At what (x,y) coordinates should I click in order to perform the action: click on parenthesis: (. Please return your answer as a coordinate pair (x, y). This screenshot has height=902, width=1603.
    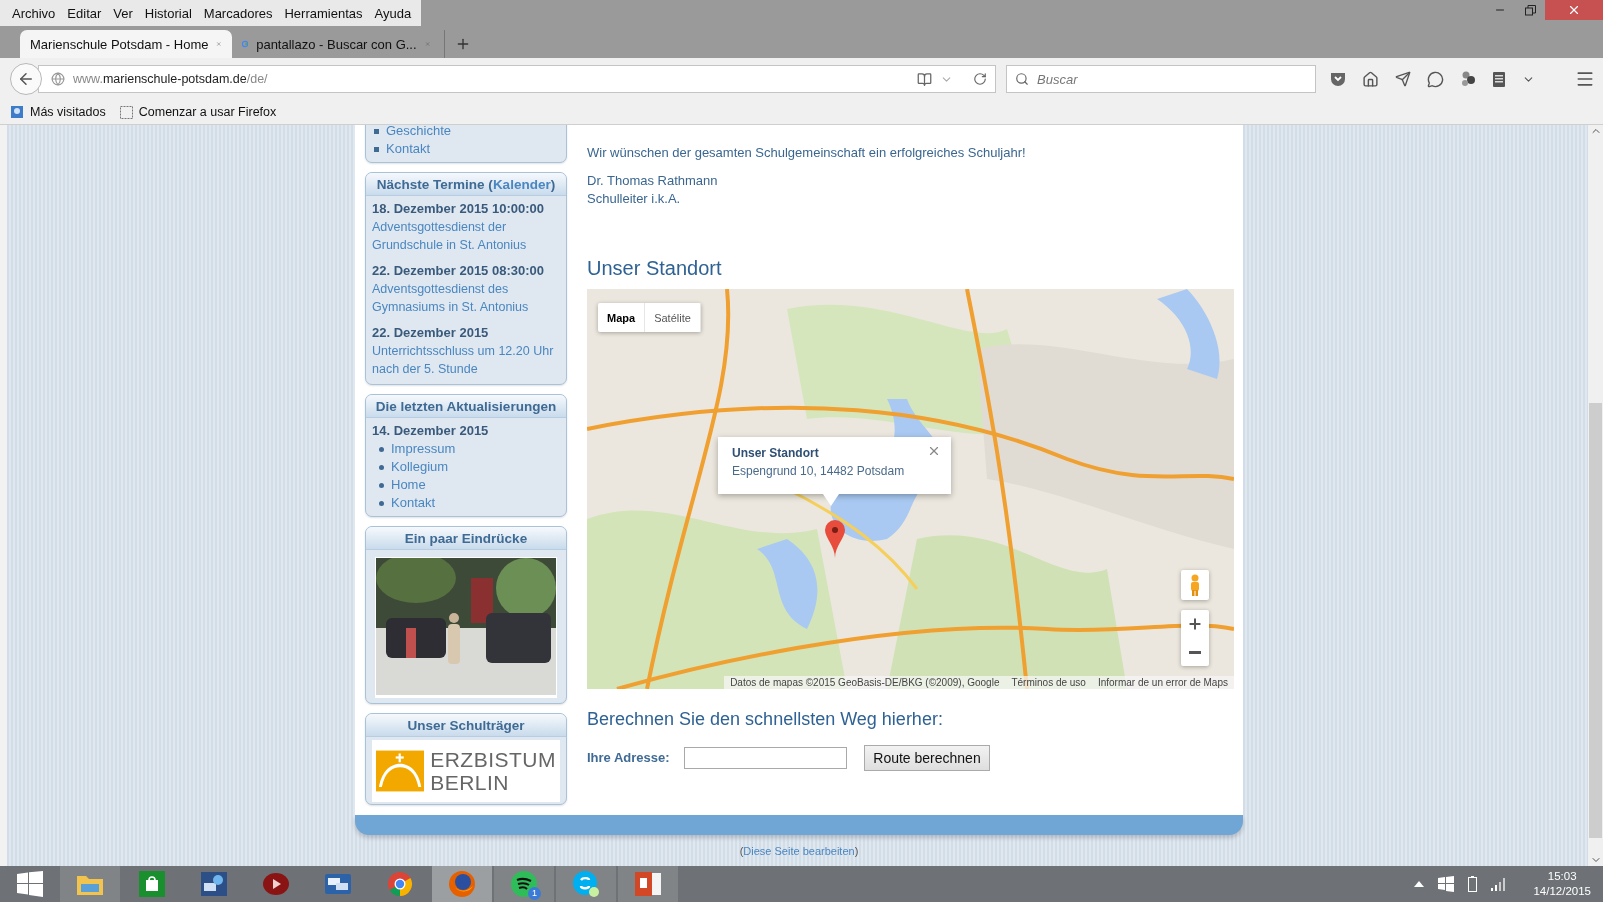
    Looking at the image, I should click on (741, 851).